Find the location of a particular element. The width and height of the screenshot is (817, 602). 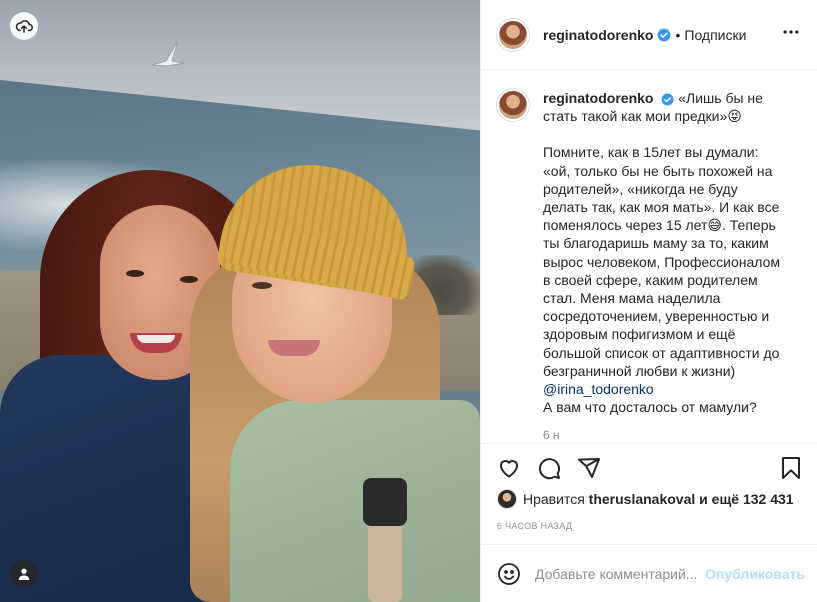

likes-count: 132 431 is located at coordinates (768, 499).